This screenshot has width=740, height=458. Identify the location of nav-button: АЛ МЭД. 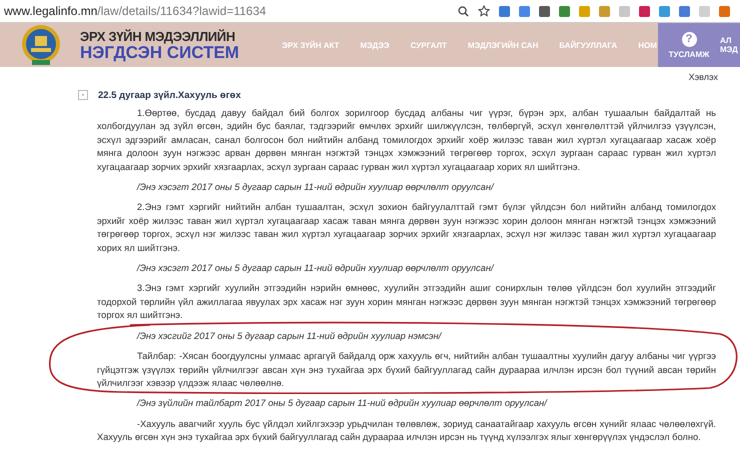
(730, 45).